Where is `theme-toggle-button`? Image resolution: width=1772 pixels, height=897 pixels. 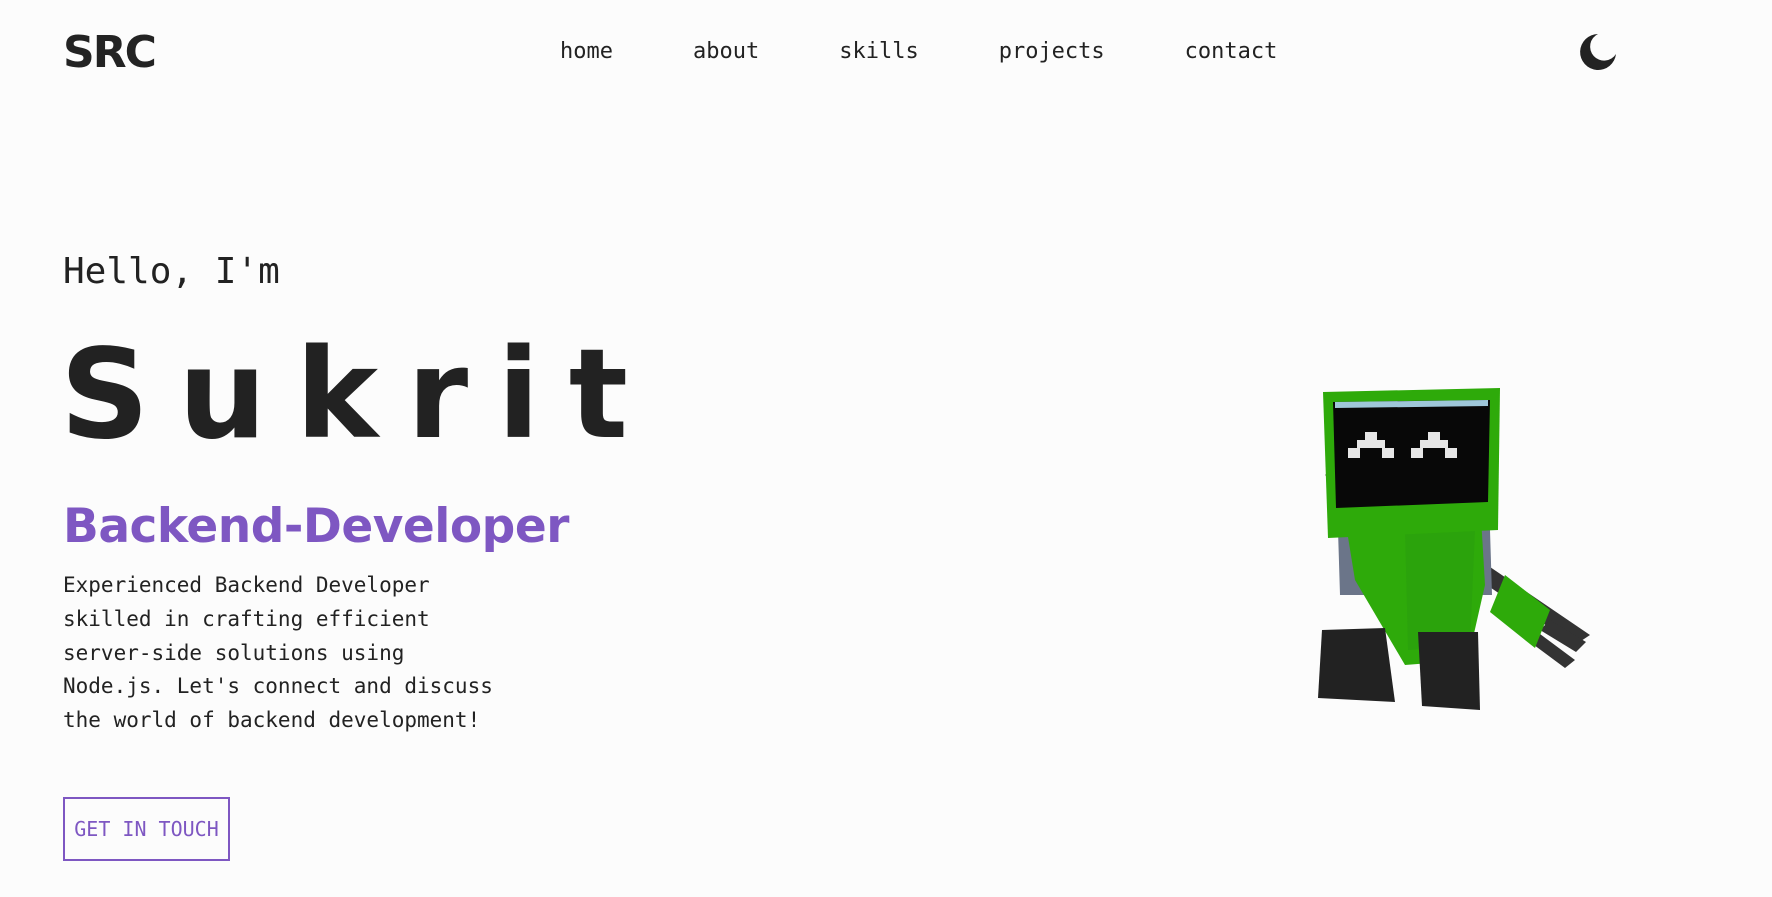
theme-toggle-button is located at coordinates (1598, 52).